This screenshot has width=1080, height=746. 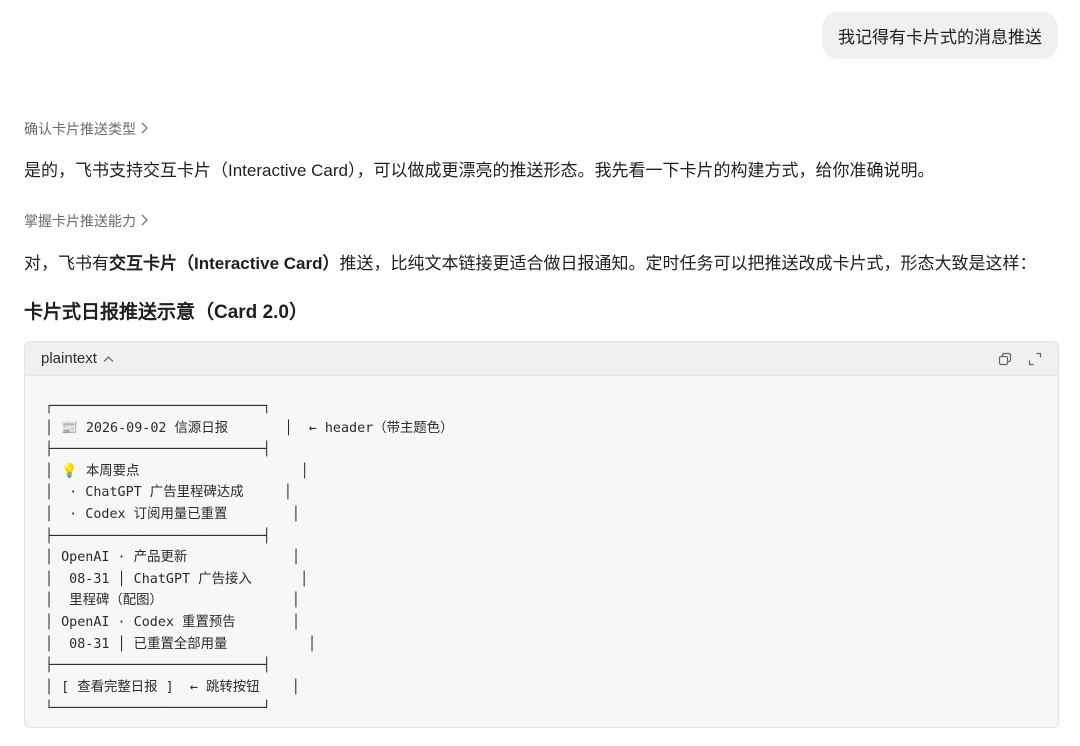 What do you see at coordinates (80, 129) in the screenshot?
I see `step-label: 确认卡片推送类型` at bounding box center [80, 129].